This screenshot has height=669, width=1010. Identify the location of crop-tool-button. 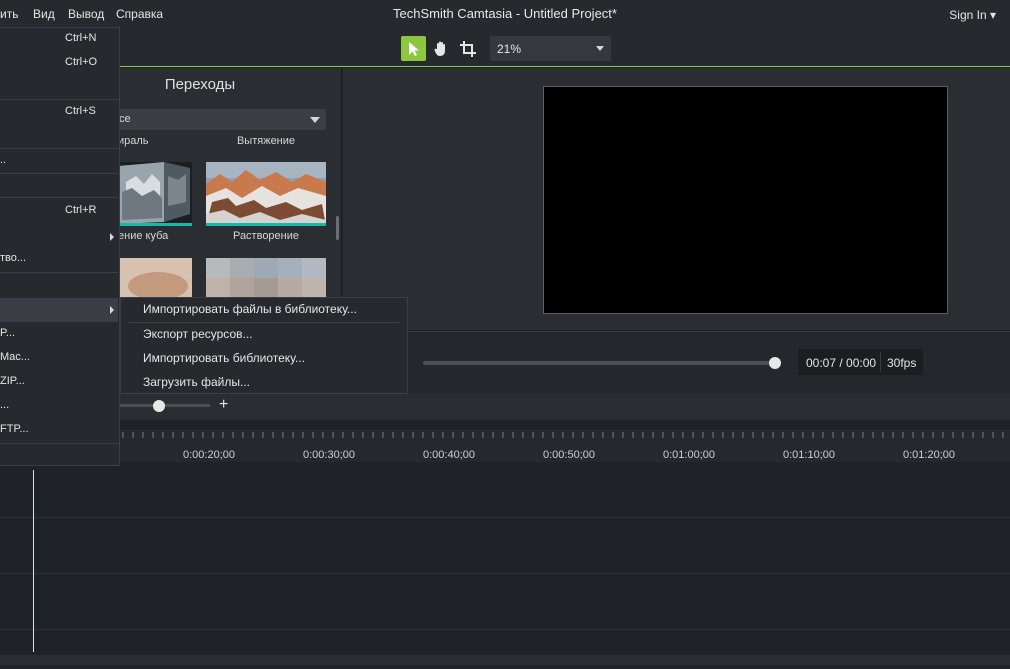
(467, 48).